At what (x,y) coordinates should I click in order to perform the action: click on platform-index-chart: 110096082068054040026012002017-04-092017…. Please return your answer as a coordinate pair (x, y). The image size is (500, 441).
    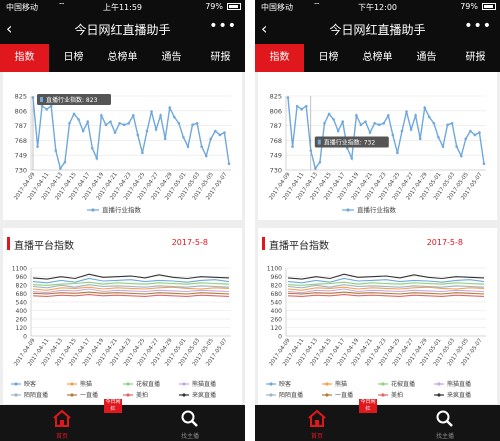
    Looking at the image, I should click on (376, 332).